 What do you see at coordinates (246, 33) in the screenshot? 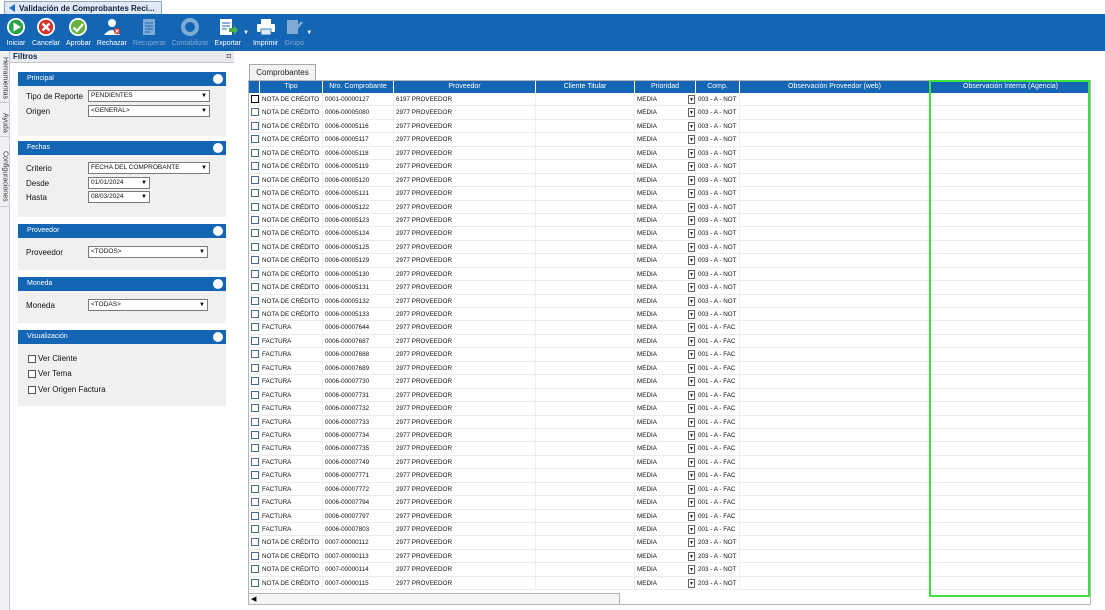
I see `exportar-dropdown-icon: ▼` at bounding box center [246, 33].